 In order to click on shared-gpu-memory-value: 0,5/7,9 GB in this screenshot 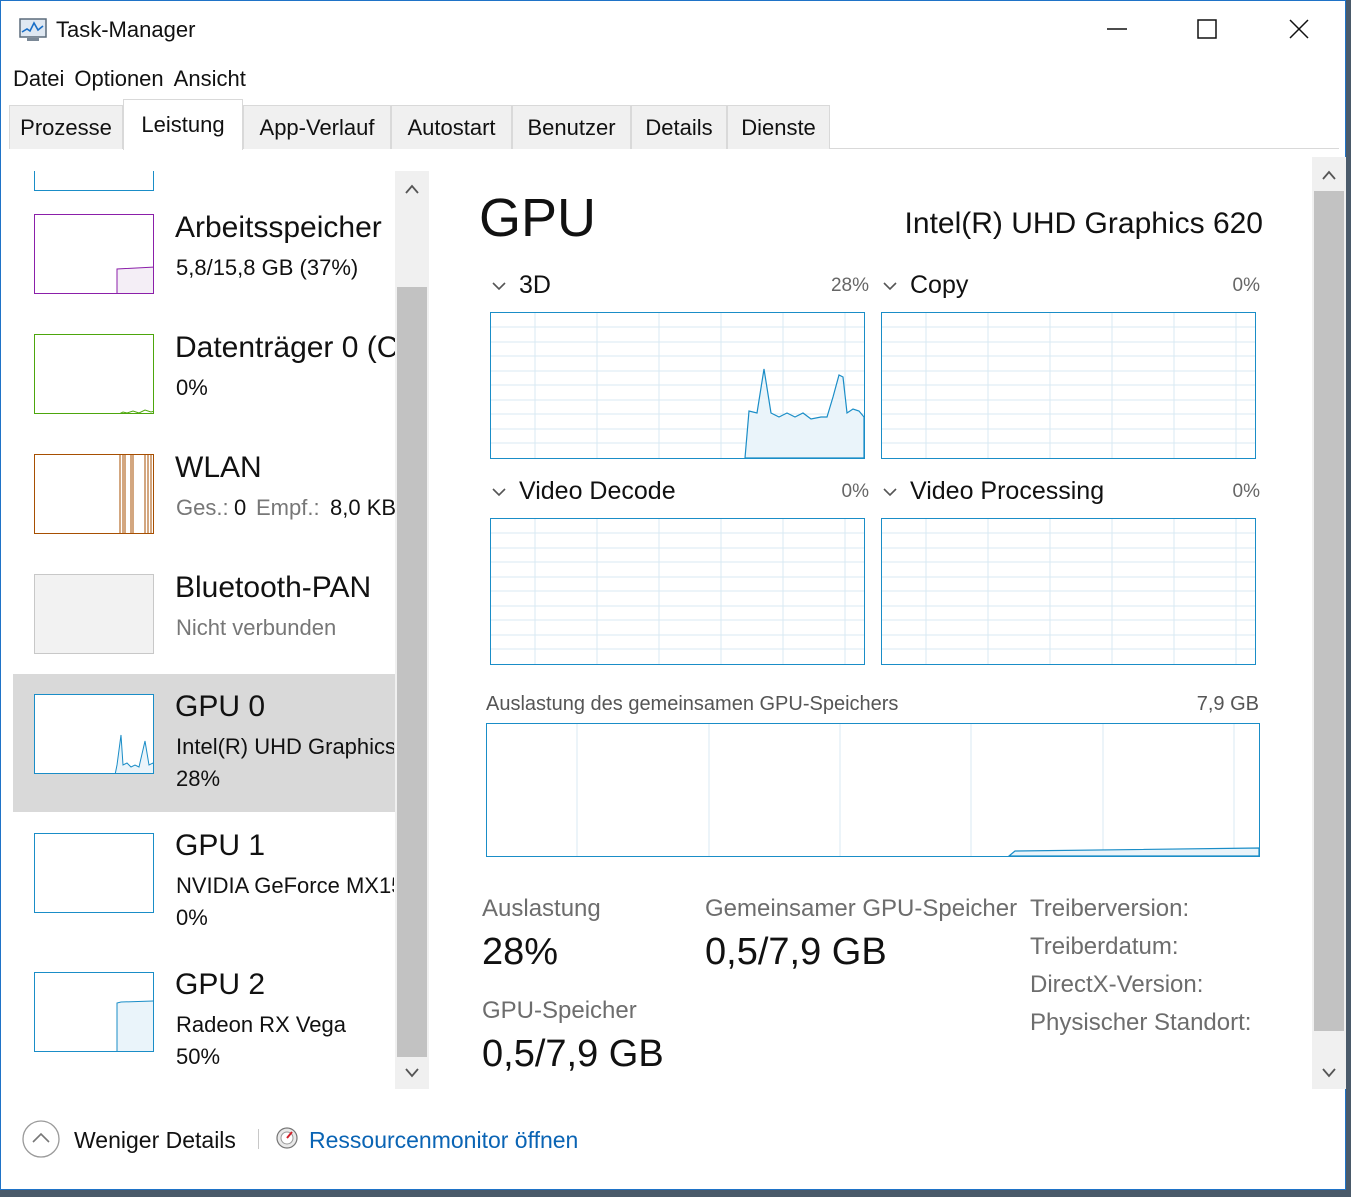, I will do `click(796, 952)`.